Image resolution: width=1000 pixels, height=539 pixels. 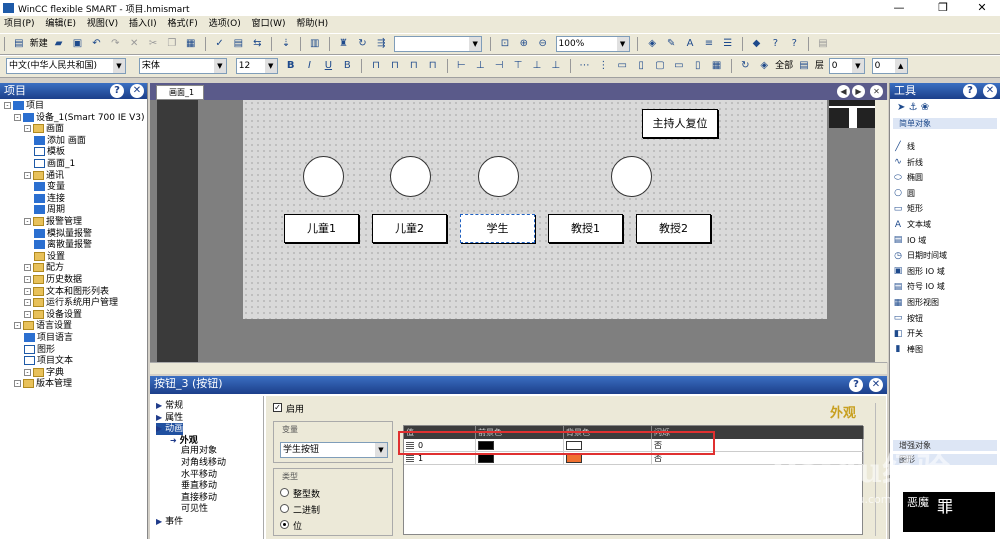 What do you see at coordinates (169, 522) in the screenshot?
I see `nav-item: ▶ 事件` at bounding box center [169, 522].